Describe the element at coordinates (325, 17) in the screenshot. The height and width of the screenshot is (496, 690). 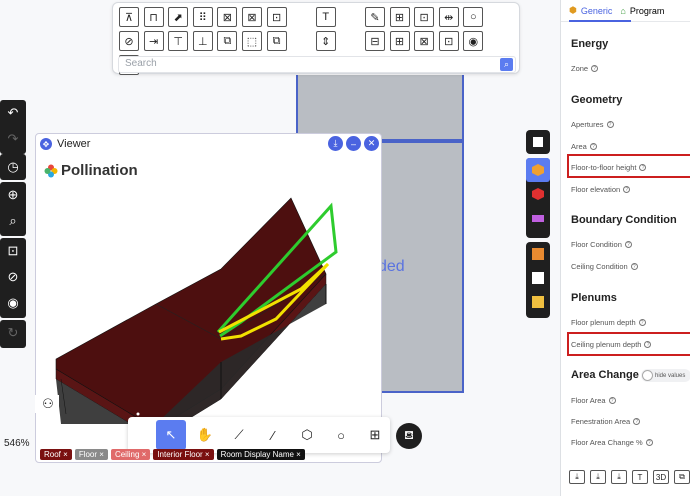
I see `toolbar-tool-icon: T` at that location.